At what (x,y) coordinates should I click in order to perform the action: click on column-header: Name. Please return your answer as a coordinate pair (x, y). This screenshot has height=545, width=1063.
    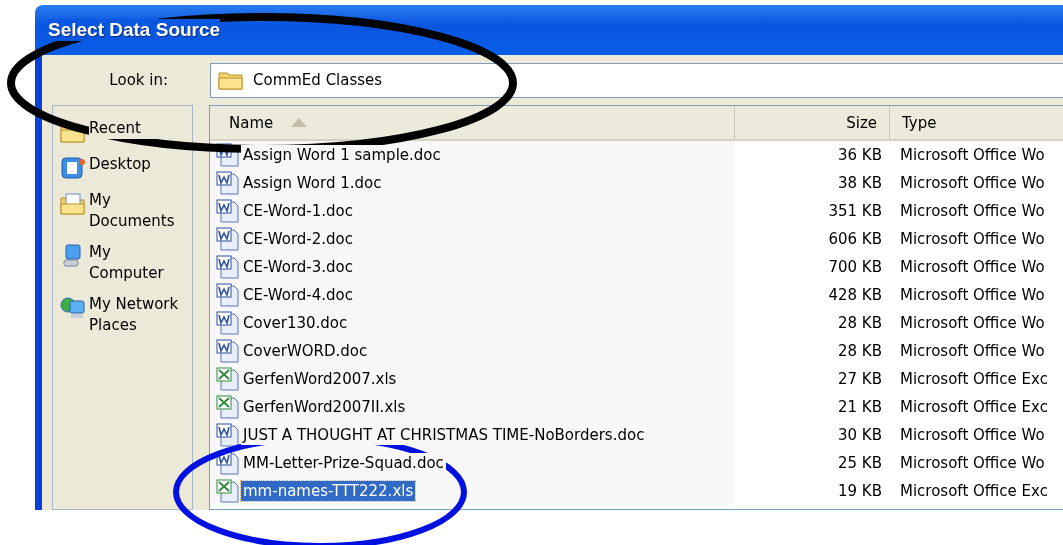
    Looking at the image, I should click on (472, 122).